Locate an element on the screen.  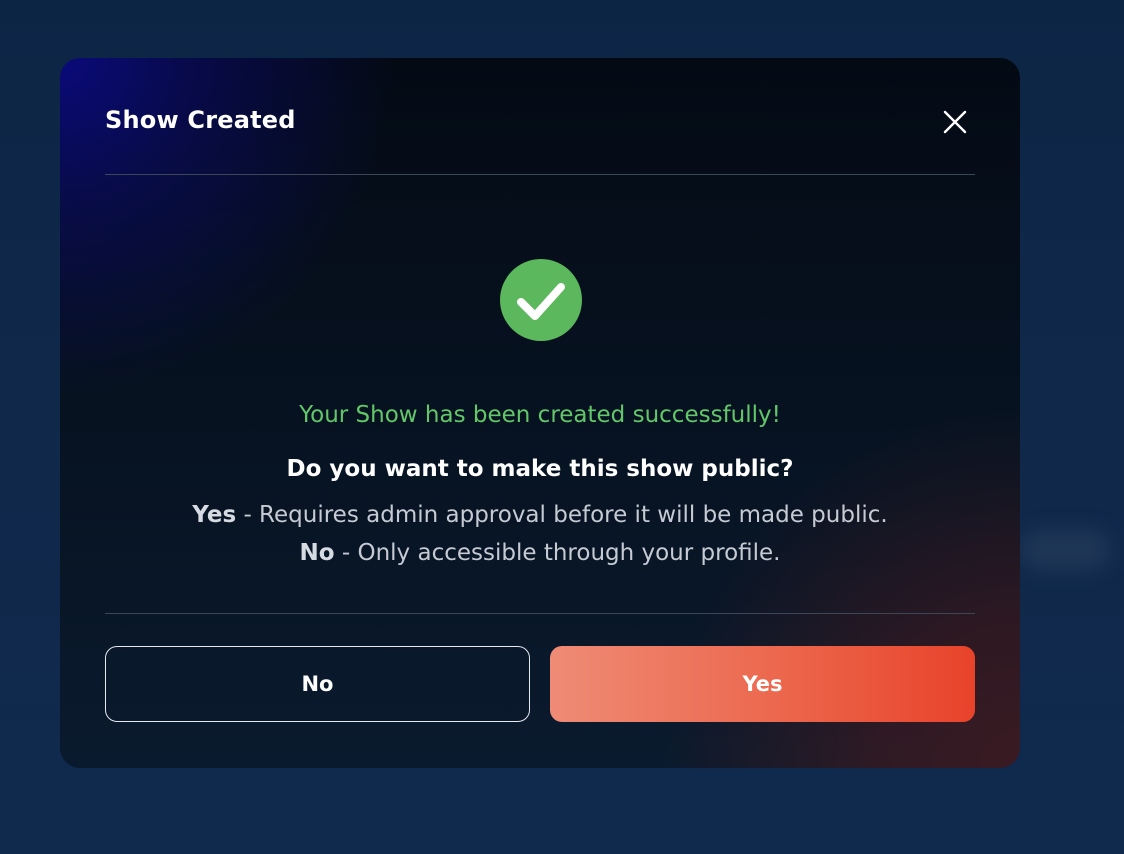
dialog-header: Show Created is located at coordinates (540, 116).